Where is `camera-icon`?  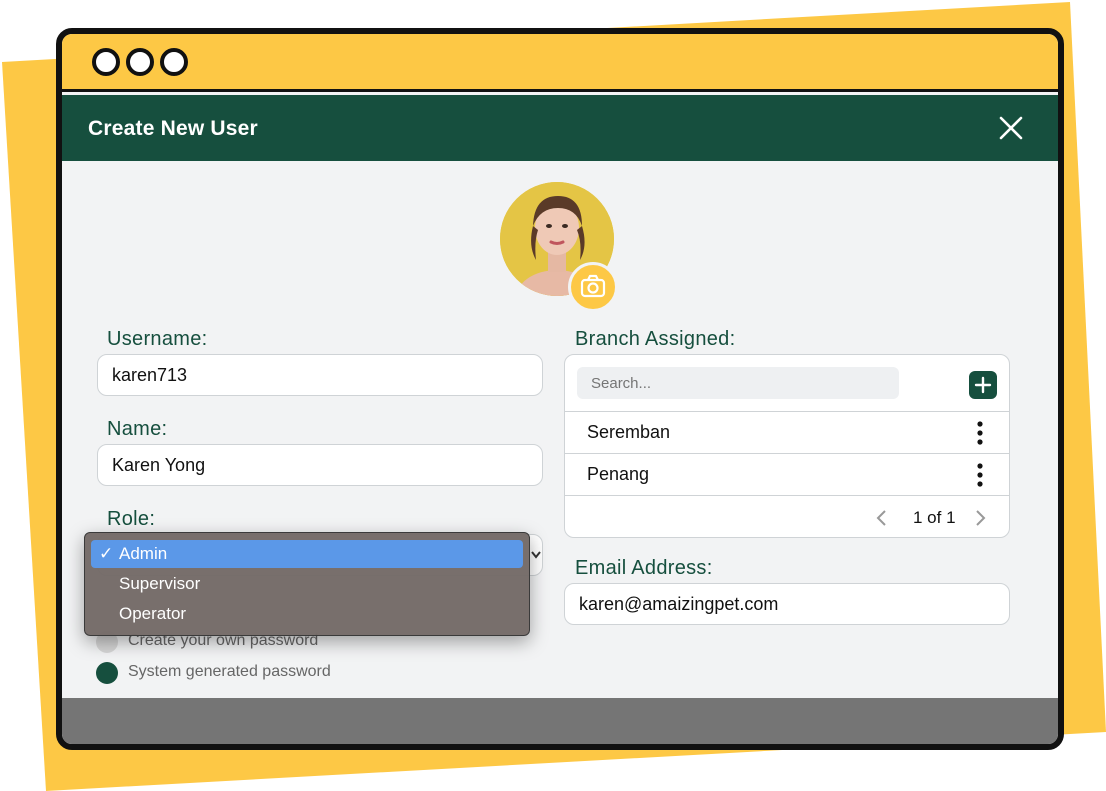
camera-icon is located at coordinates (593, 286).